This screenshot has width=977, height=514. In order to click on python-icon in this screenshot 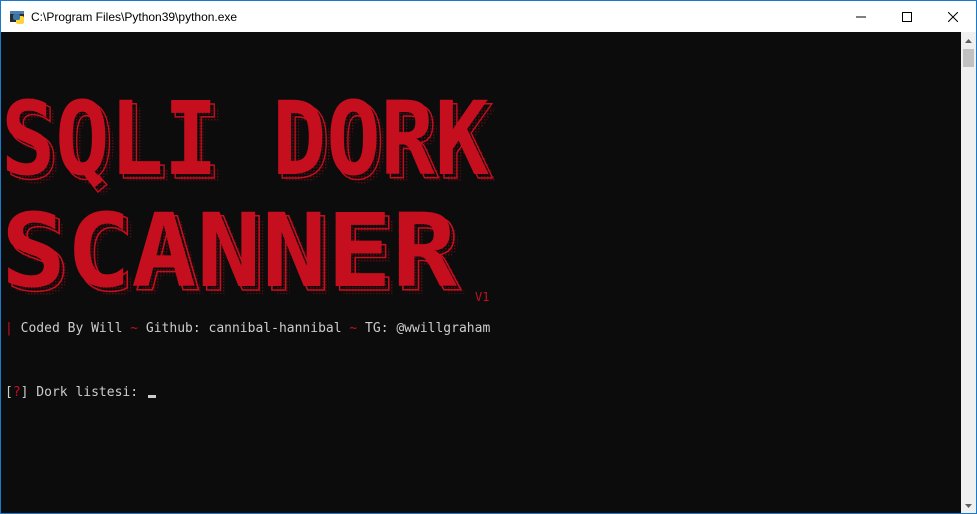, I will do `click(17, 17)`.